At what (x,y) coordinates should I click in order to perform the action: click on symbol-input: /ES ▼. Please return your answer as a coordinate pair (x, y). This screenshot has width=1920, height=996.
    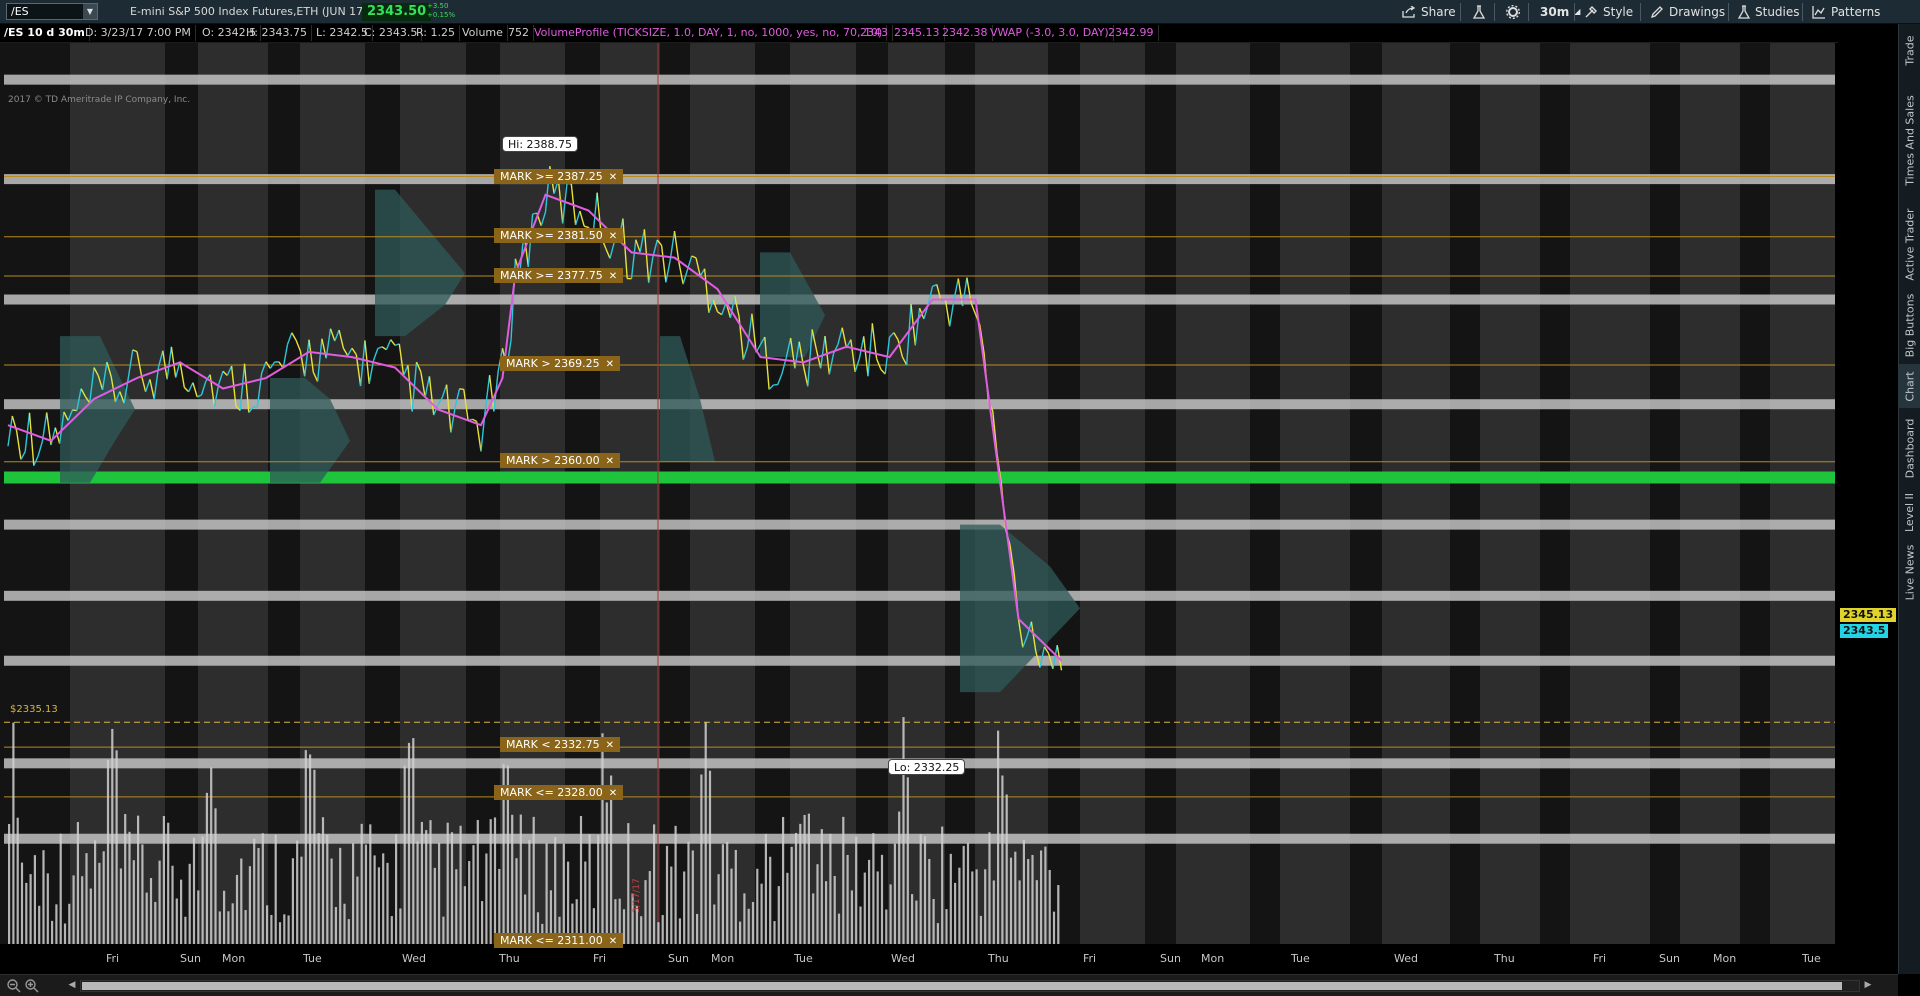
    Looking at the image, I should click on (52, 11).